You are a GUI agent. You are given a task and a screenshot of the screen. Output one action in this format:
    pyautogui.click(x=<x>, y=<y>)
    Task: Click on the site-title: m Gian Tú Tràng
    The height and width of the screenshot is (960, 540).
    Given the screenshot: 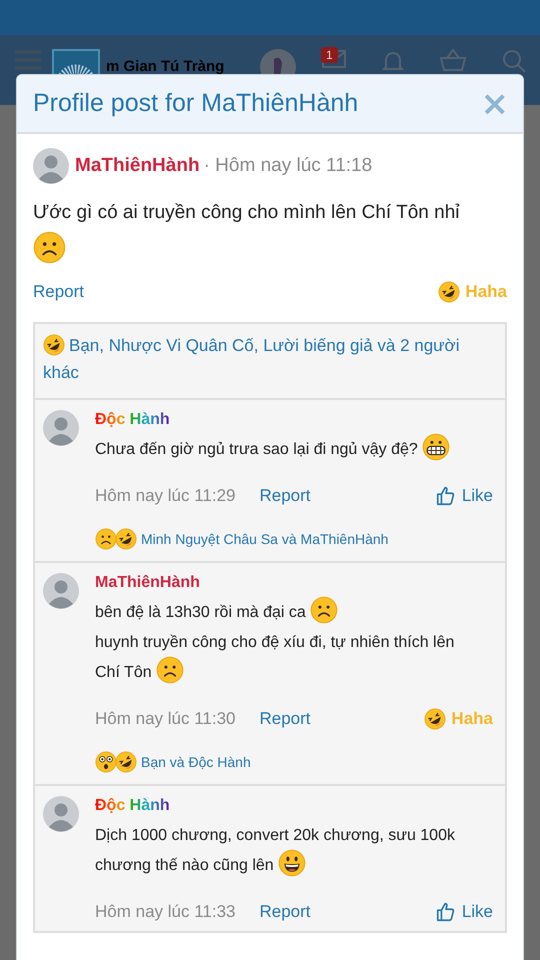 What is the action you would take?
    pyautogui.click(x=165, y=67)
    